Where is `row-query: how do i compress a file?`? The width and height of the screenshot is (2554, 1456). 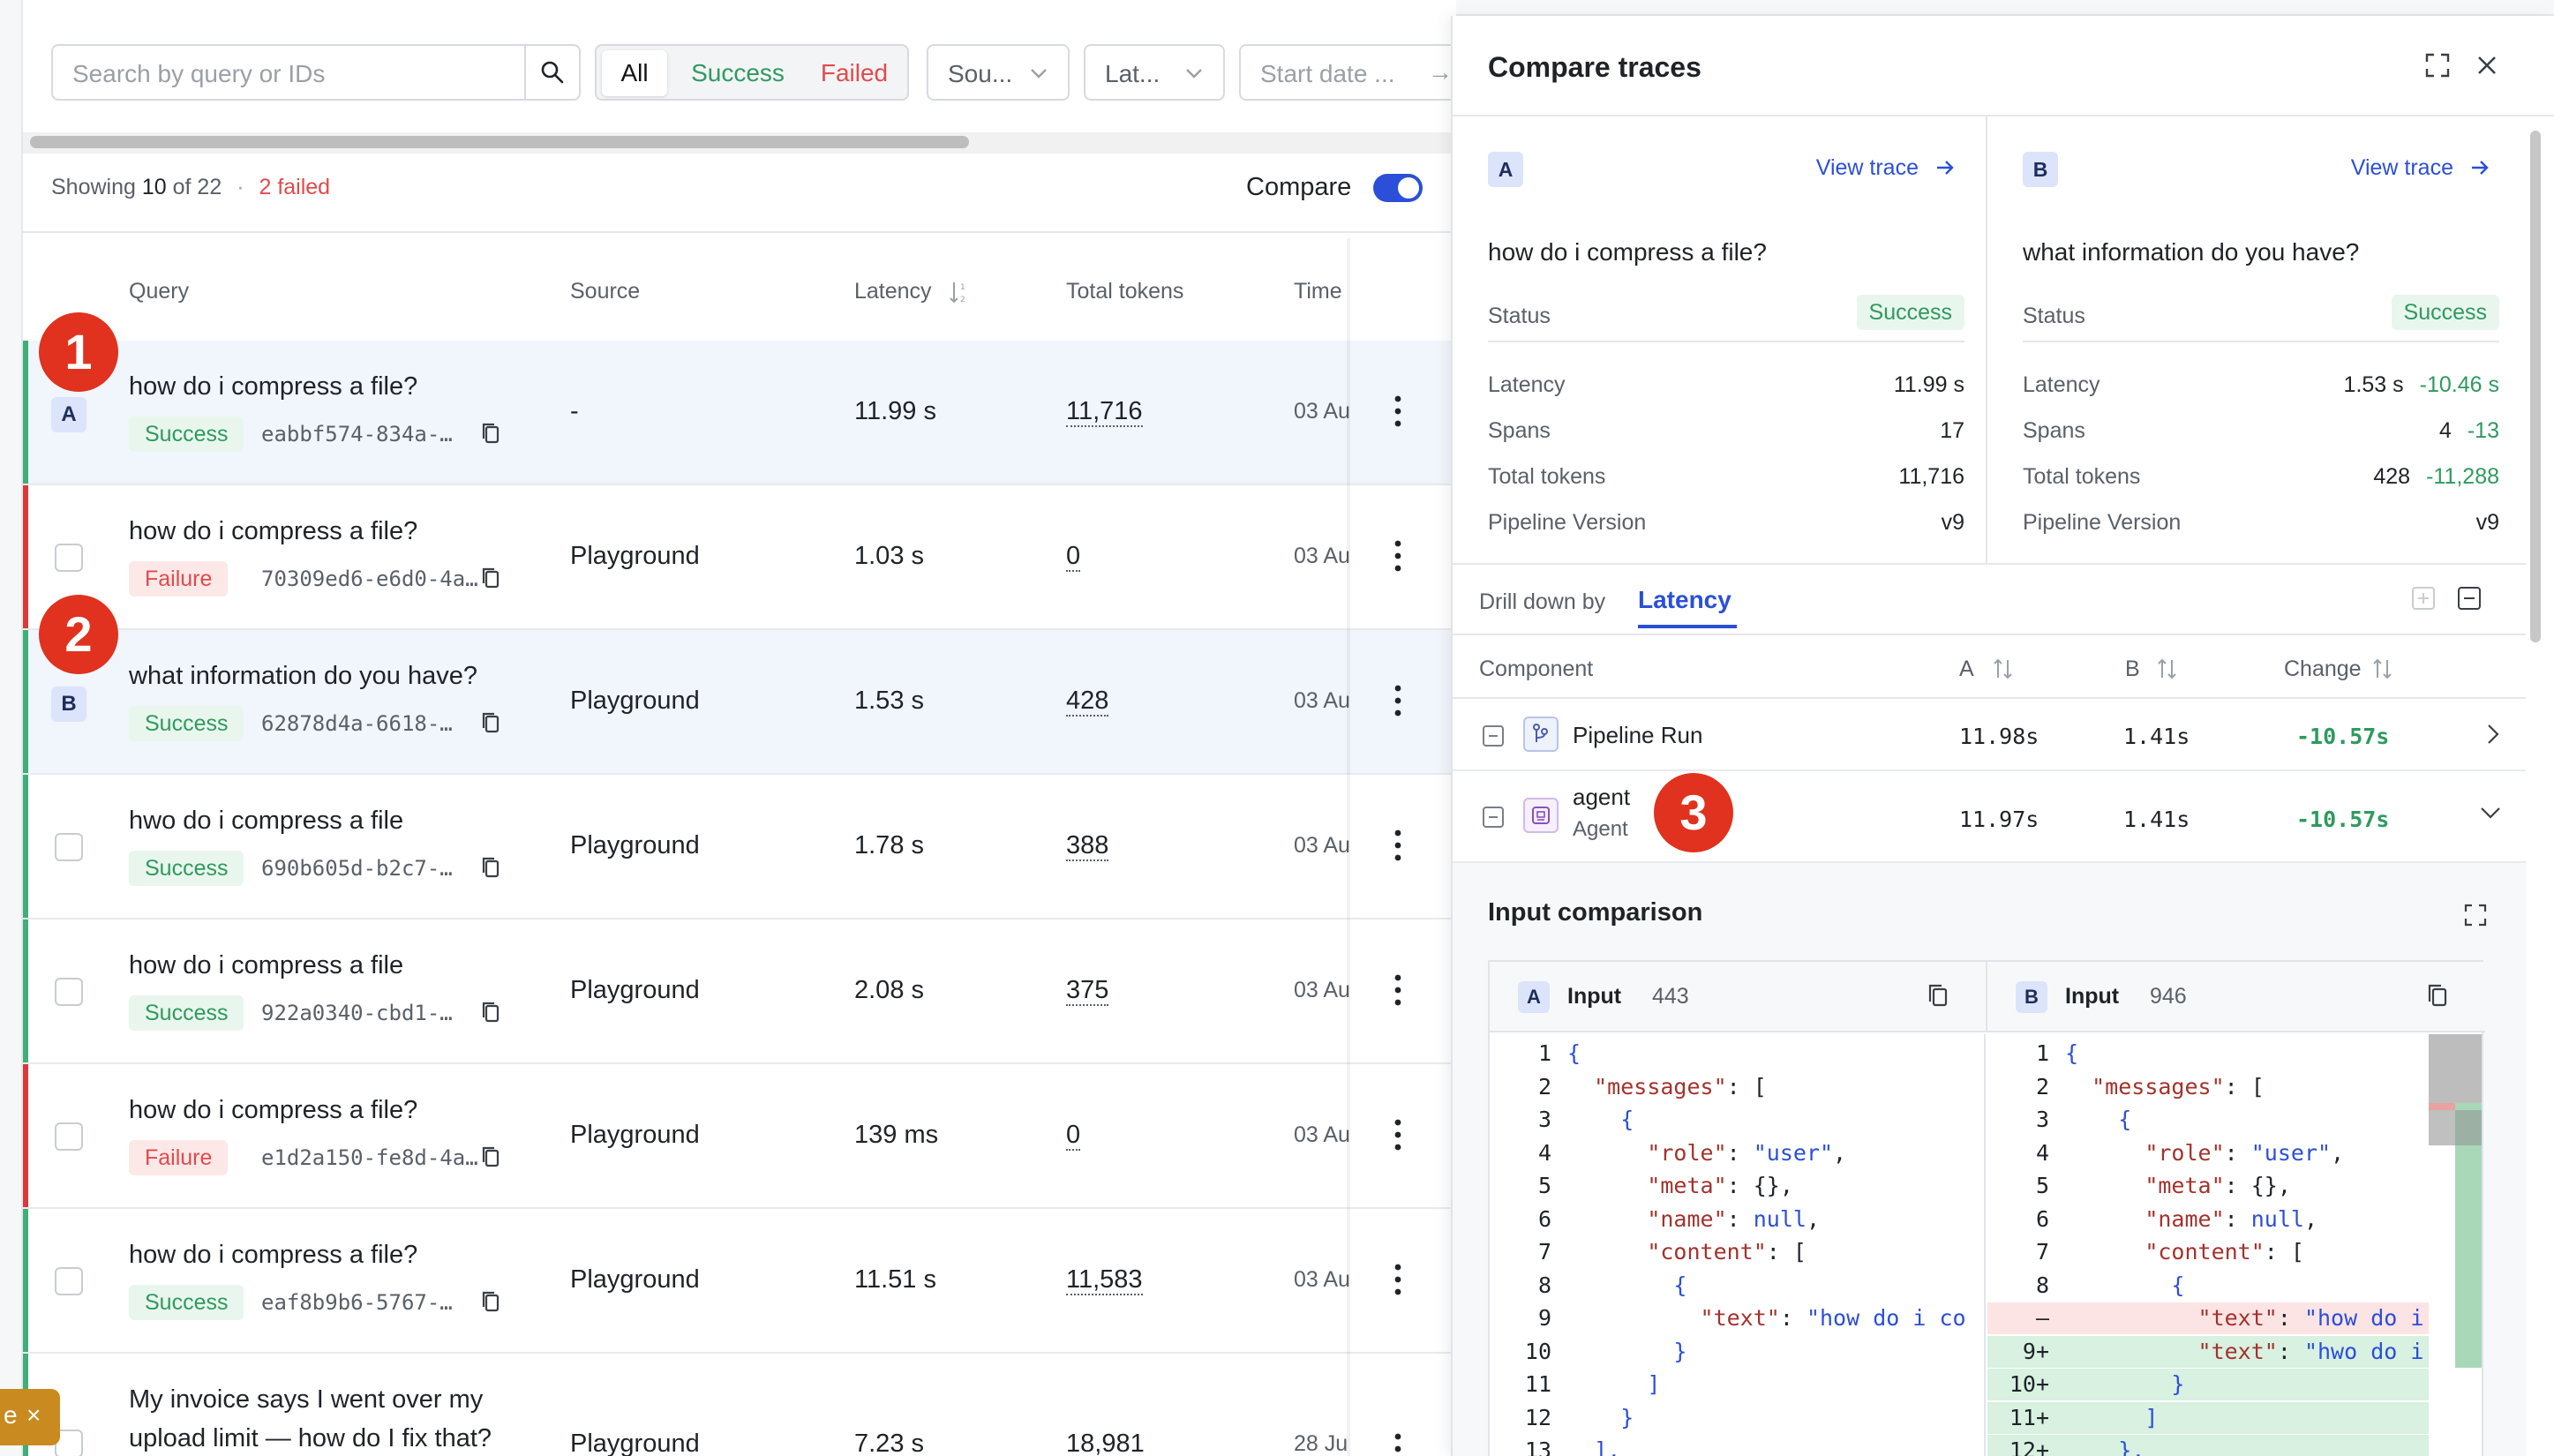
row-query: how do i compress a file? is located at coordinates (273, 1110).